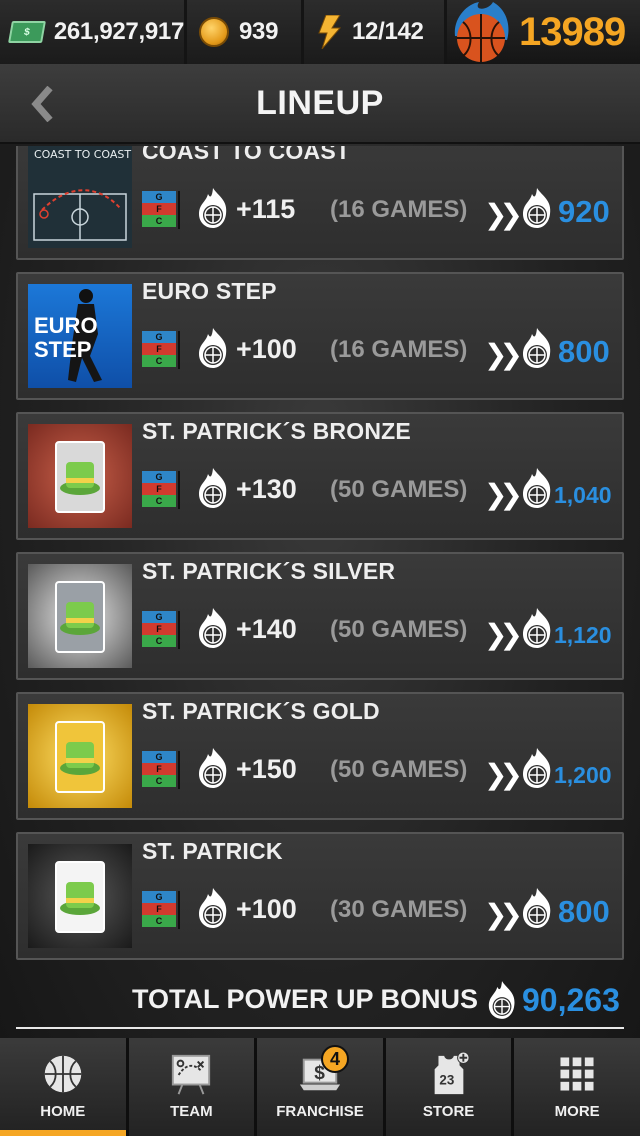 The image size is (640, 1136). I want to click on nav-home: HOME, so click(63, 1087).